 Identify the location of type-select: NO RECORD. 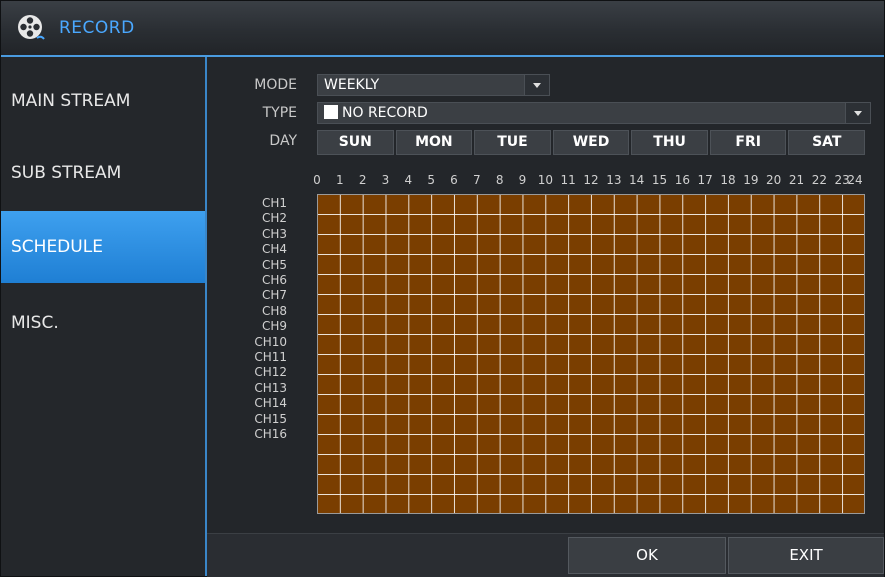
(594, 113).